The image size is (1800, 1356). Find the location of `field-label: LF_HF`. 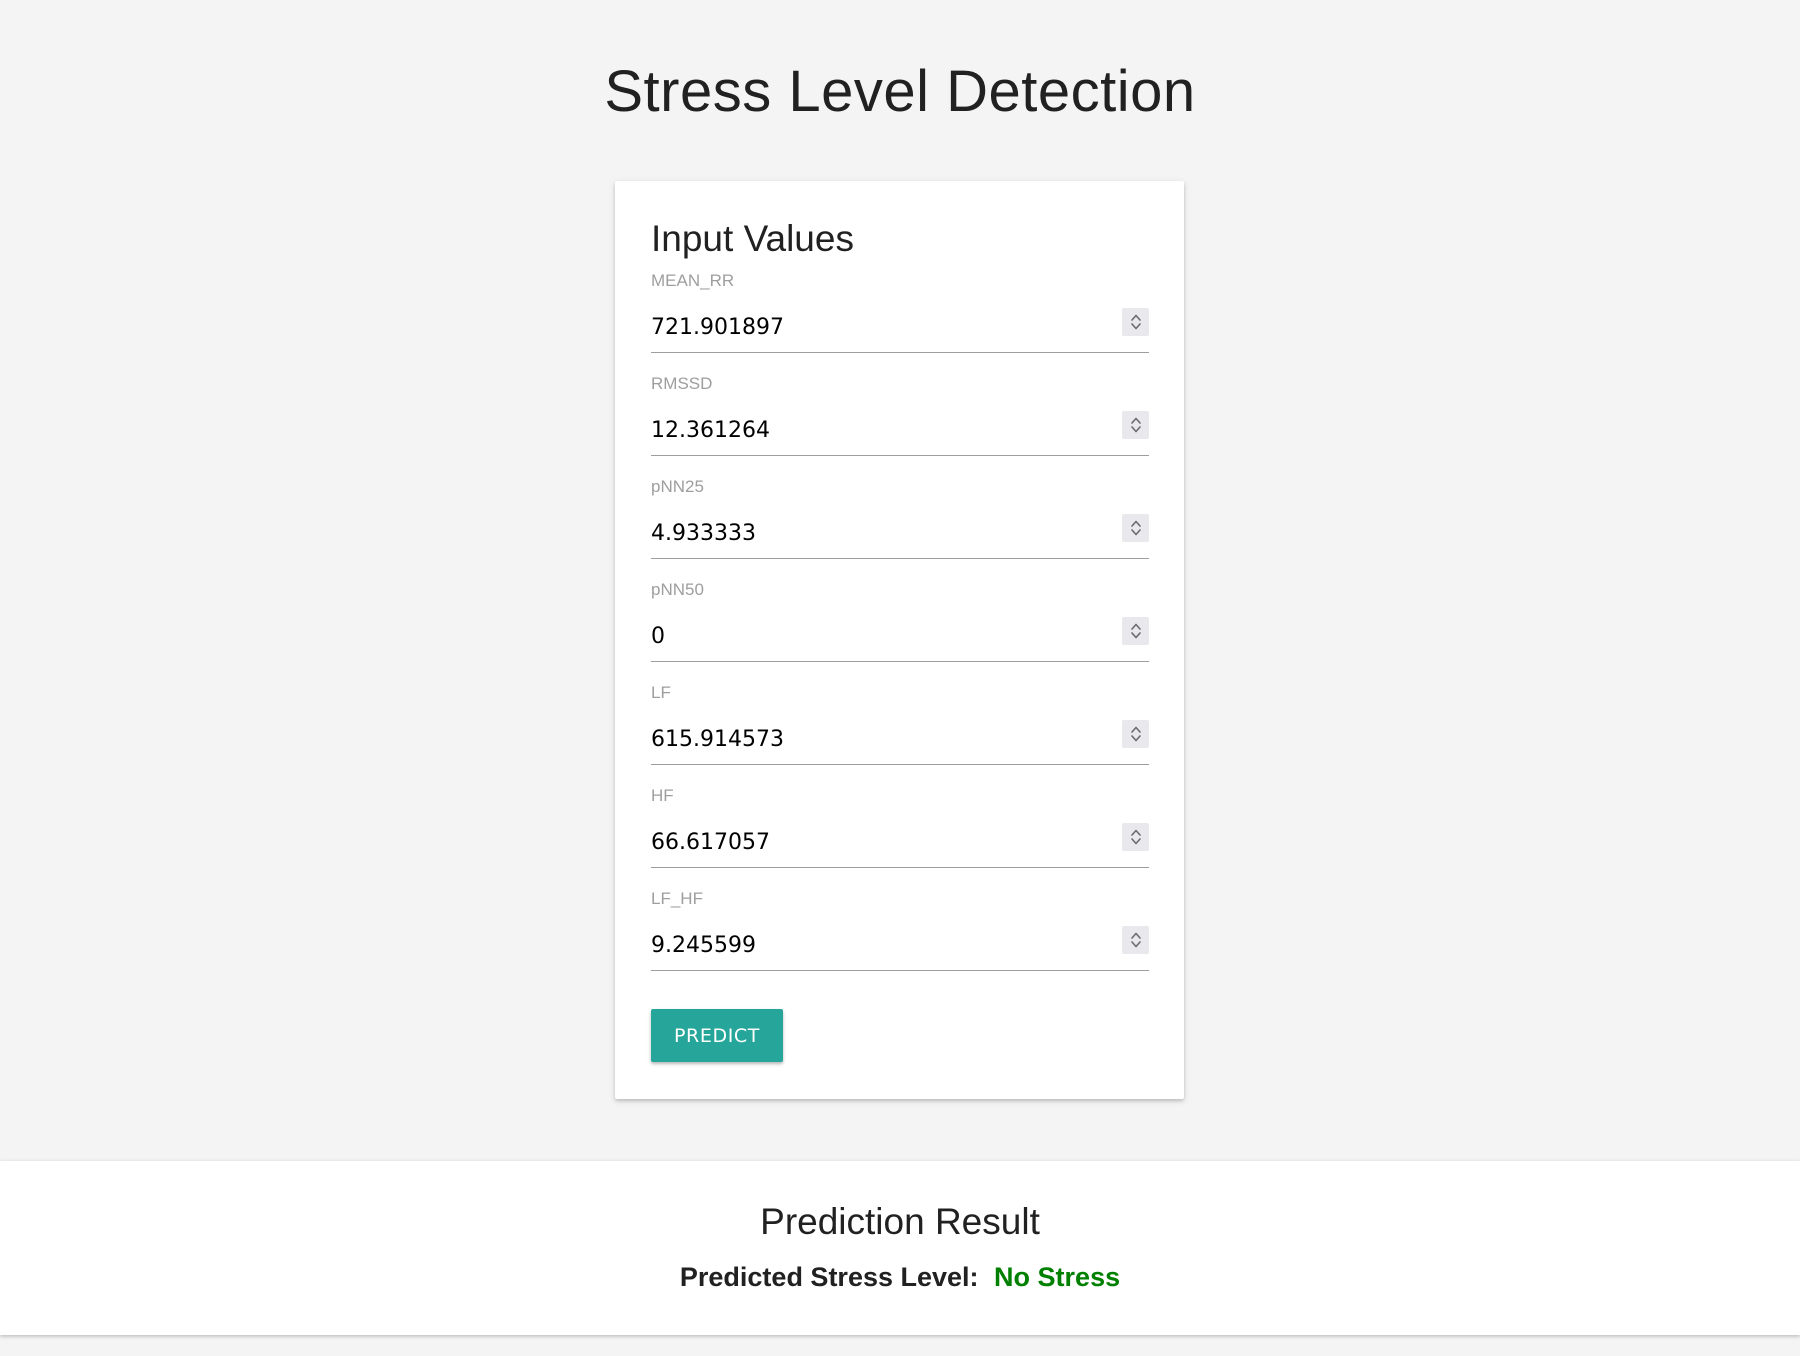

field-label: LF_HF is located at coordinates (677, 898).